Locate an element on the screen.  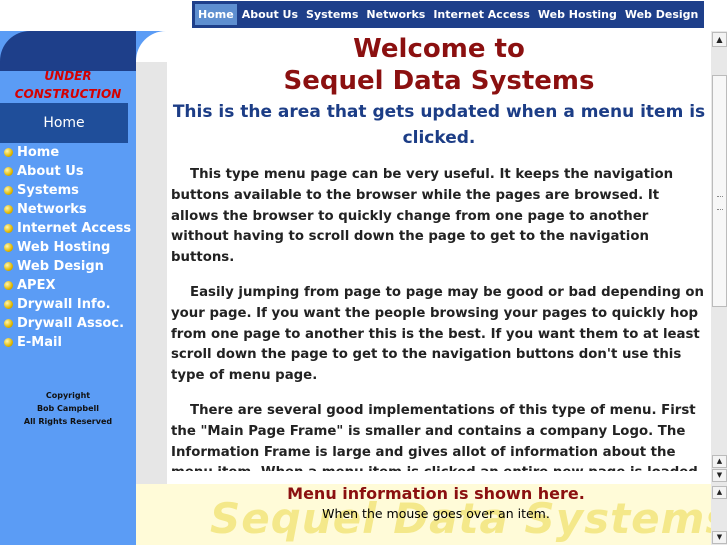
sidebar-item-email: E-Mail is located at coordinates (70, 342).